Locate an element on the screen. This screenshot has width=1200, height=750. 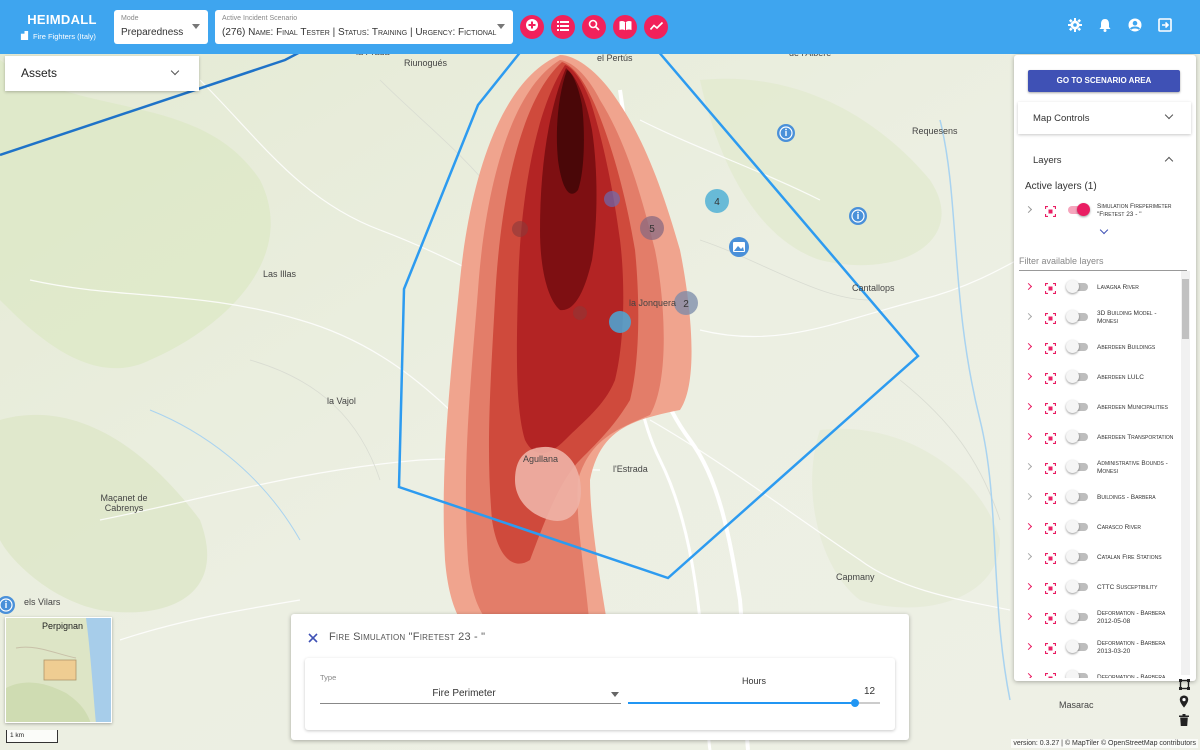
svg-text: 4 is located at coordinates (717, 202).